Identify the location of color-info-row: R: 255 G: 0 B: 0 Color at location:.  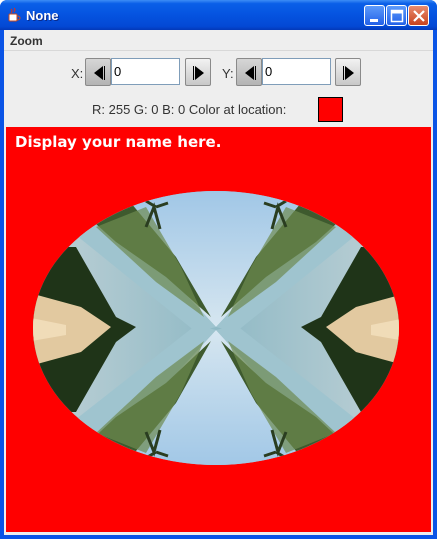
(218, 110).